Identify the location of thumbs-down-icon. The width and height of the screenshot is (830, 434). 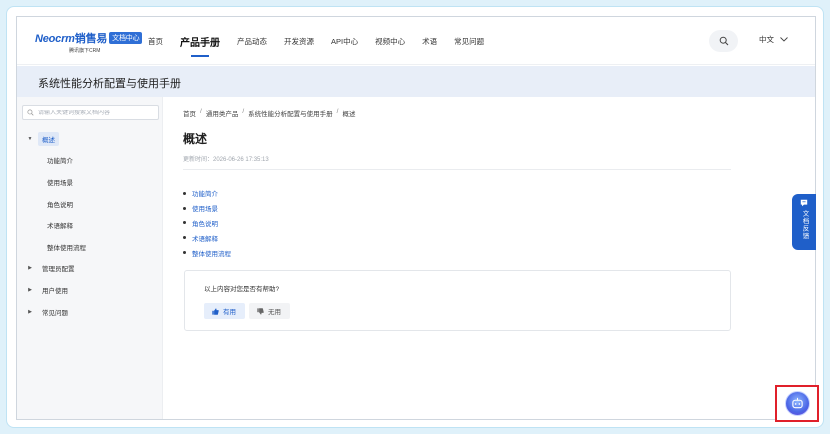
(260, 311).